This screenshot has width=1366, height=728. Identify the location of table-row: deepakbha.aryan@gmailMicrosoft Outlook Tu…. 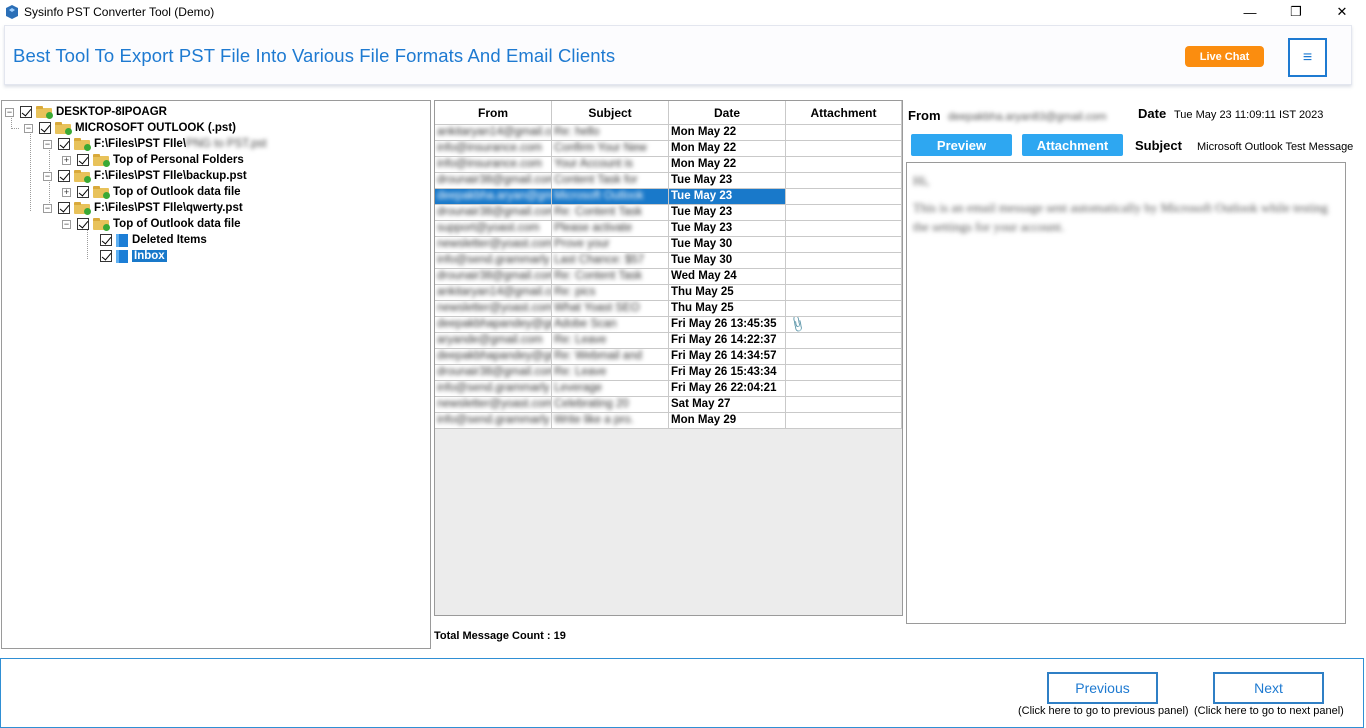
(668, 197).